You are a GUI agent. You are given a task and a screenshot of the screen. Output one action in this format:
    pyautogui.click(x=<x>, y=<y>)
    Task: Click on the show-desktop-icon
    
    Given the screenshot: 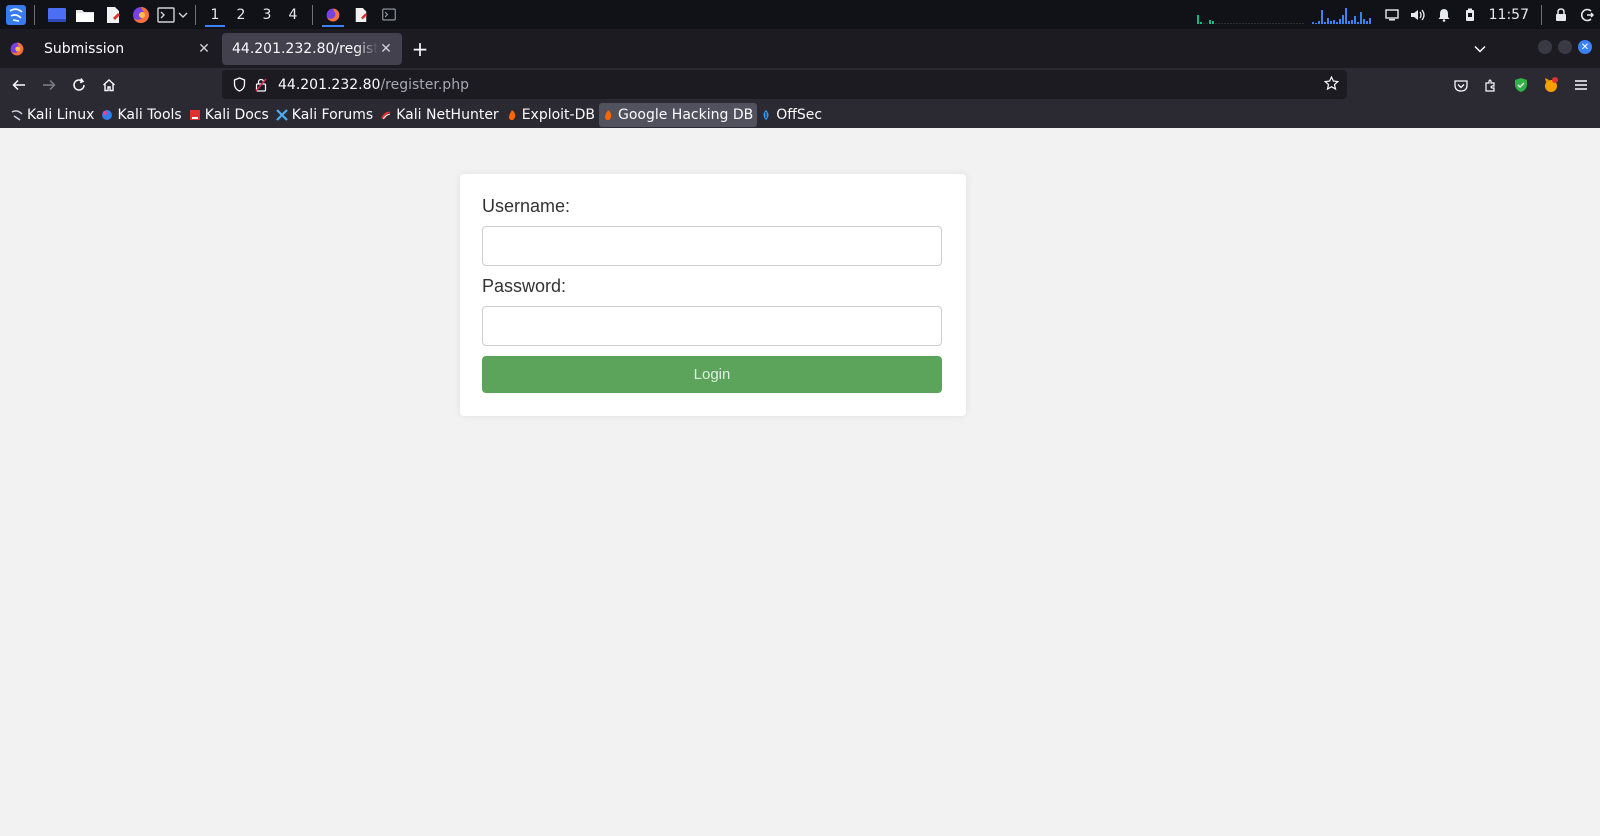 What is the action you would take?
    pyautogui.click(x=57, y=15)
    